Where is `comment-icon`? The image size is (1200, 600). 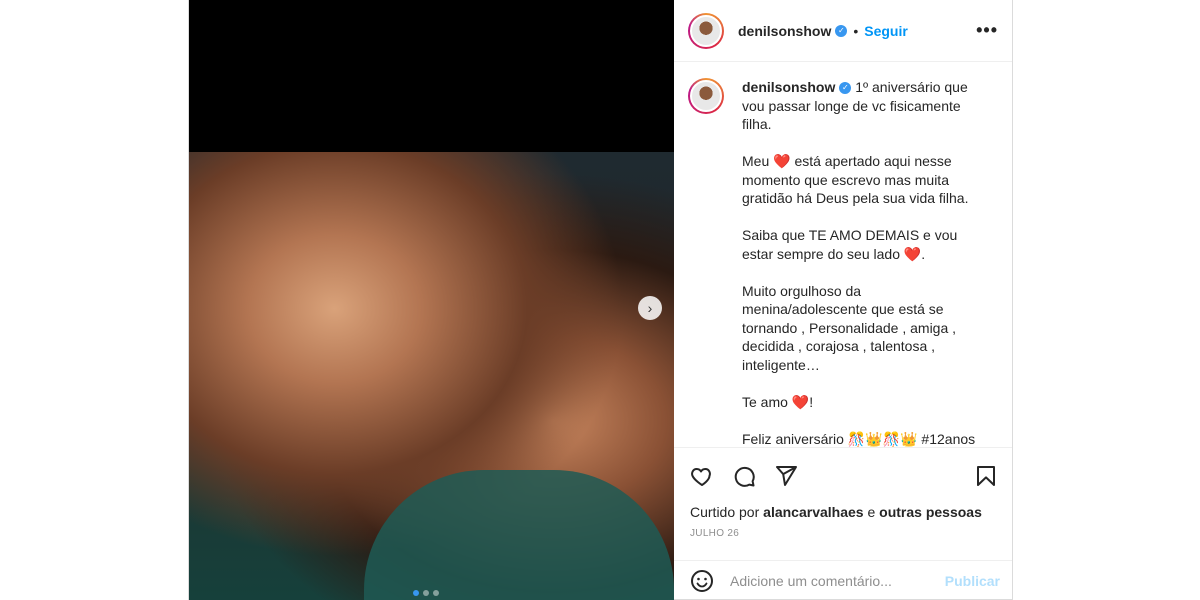
comment-icon is located at coordinates (744, 476).